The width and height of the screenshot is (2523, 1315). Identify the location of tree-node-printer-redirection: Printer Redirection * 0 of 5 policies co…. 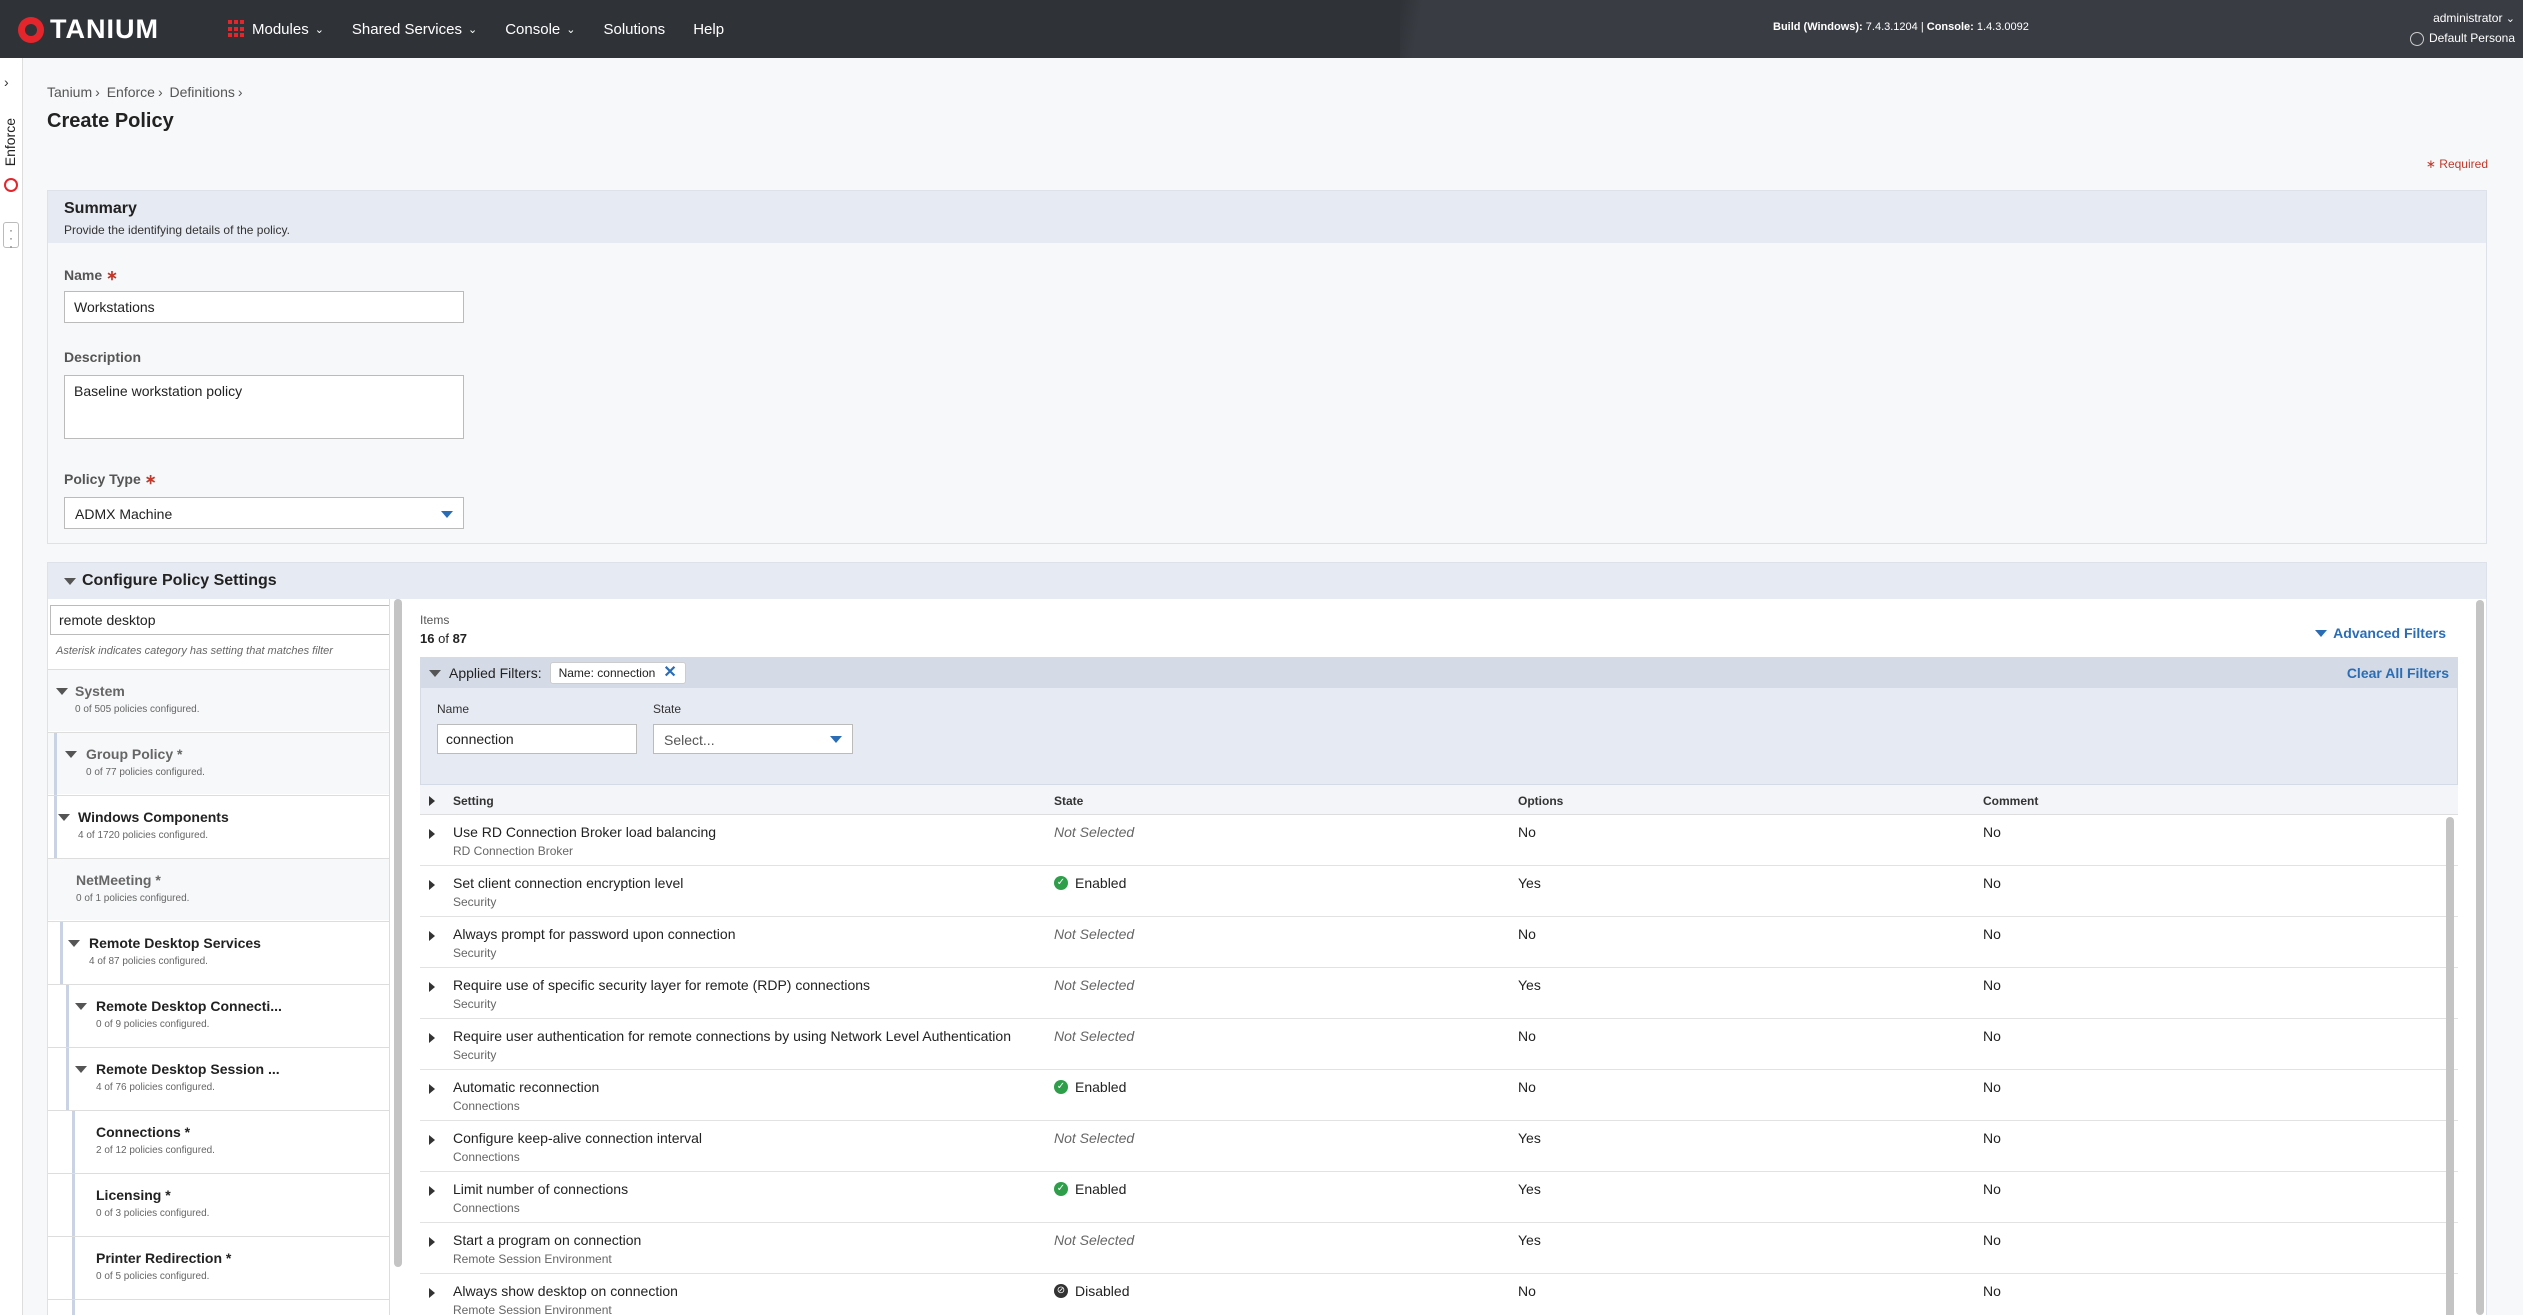
(218, 1267).